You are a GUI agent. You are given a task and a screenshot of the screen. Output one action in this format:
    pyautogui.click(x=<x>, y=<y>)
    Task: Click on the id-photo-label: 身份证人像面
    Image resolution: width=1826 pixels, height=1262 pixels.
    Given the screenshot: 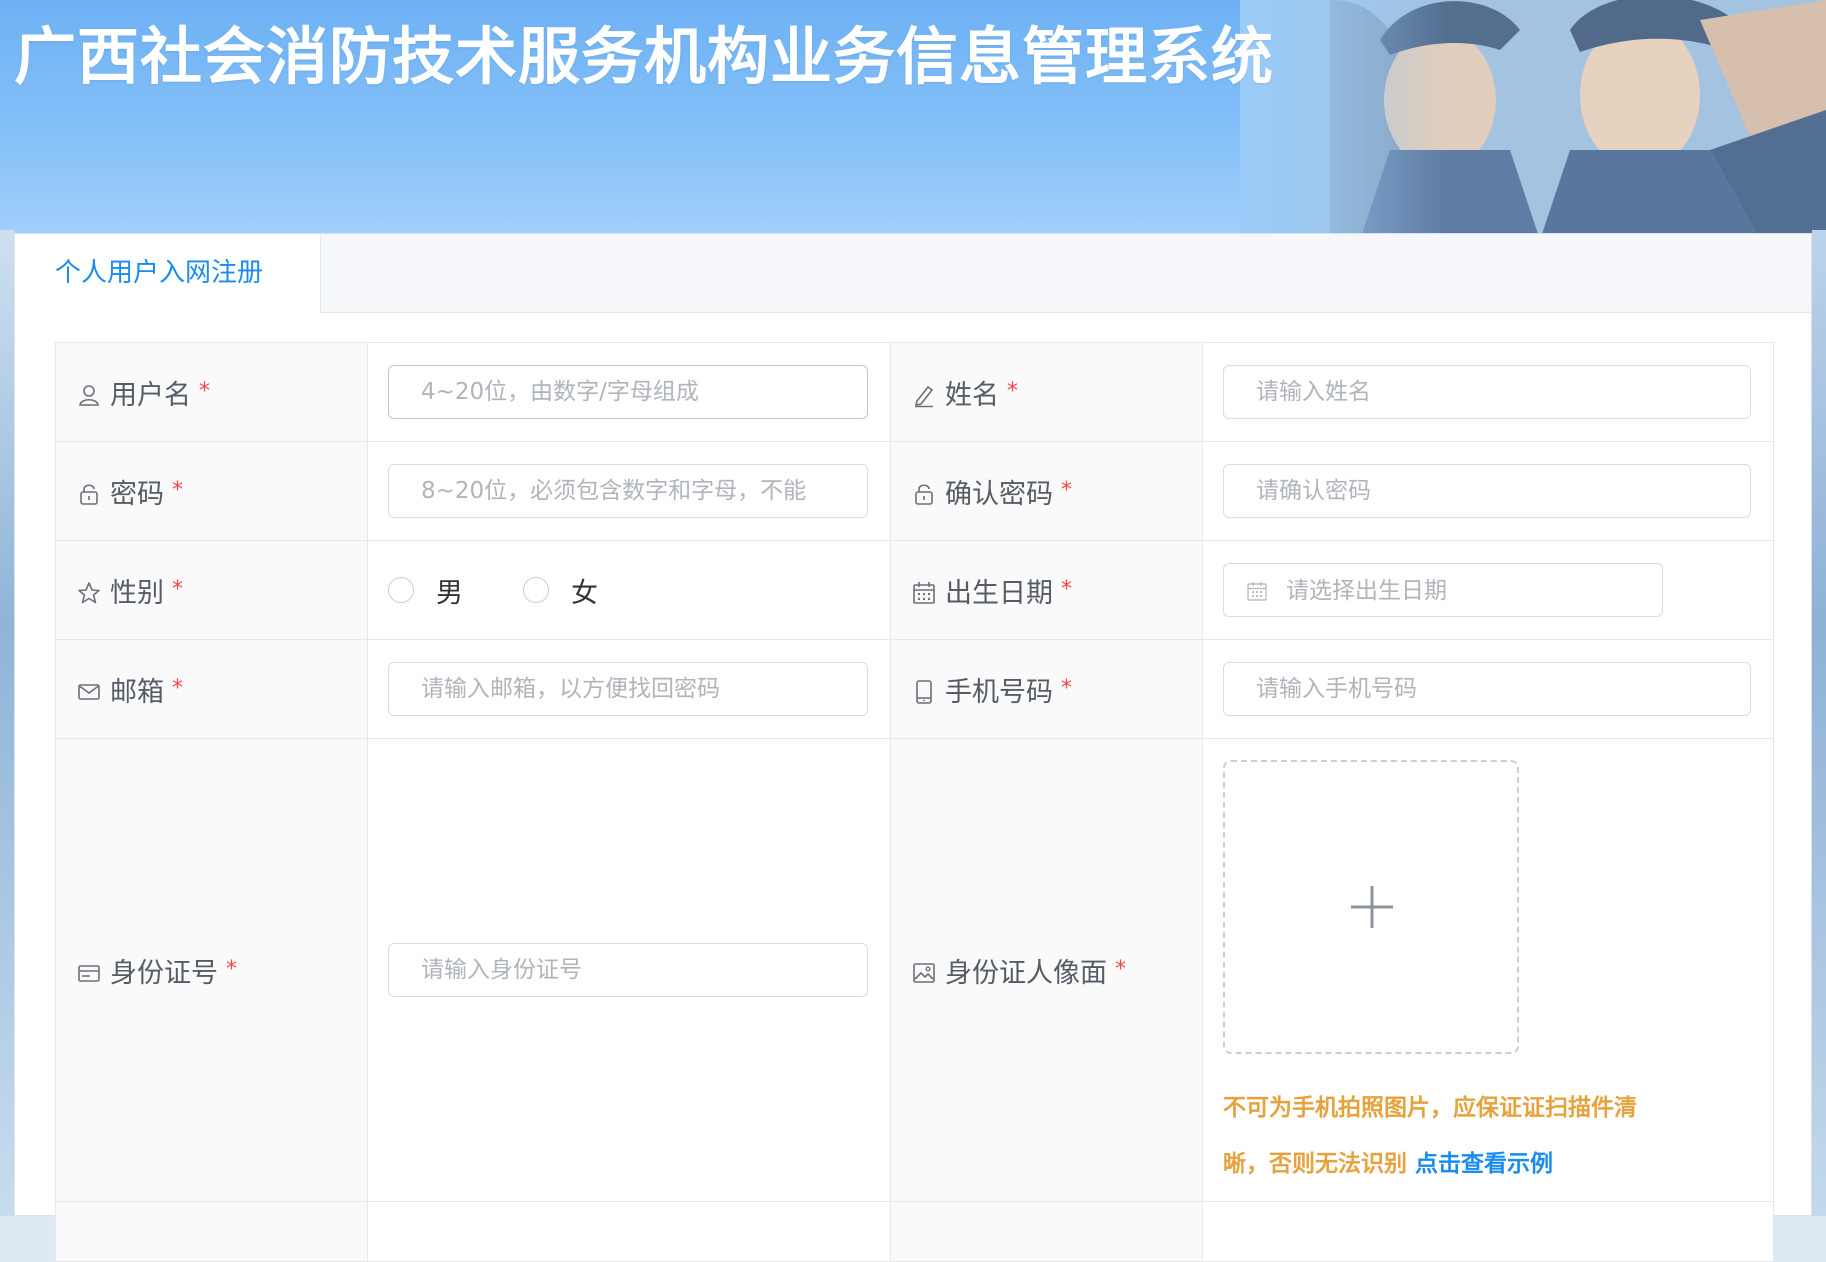 What is the action you would take?
    pyautogui.click(x=1026, y=973)
    